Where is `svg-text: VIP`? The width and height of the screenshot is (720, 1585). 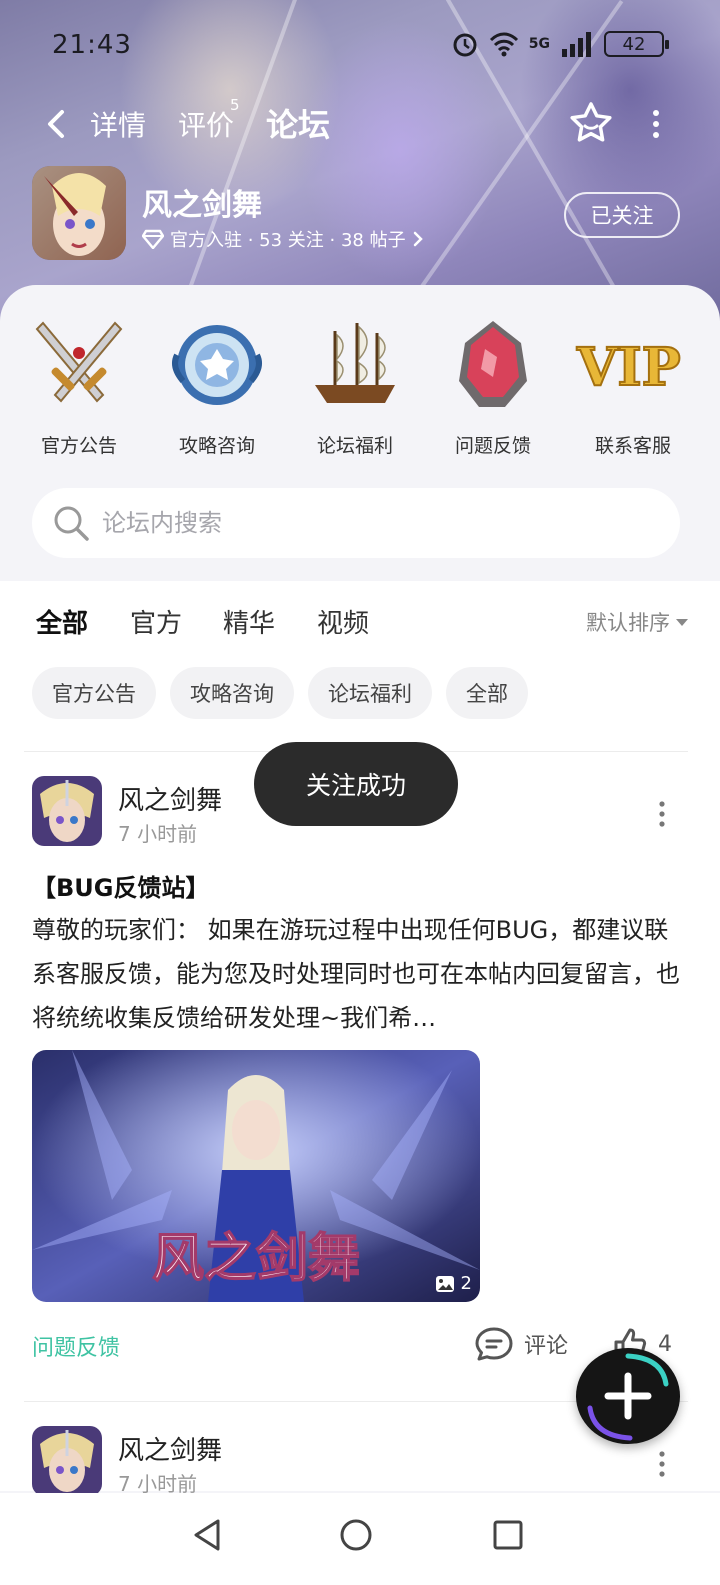
svg-text: VIP is located at coordinates (628, 367).